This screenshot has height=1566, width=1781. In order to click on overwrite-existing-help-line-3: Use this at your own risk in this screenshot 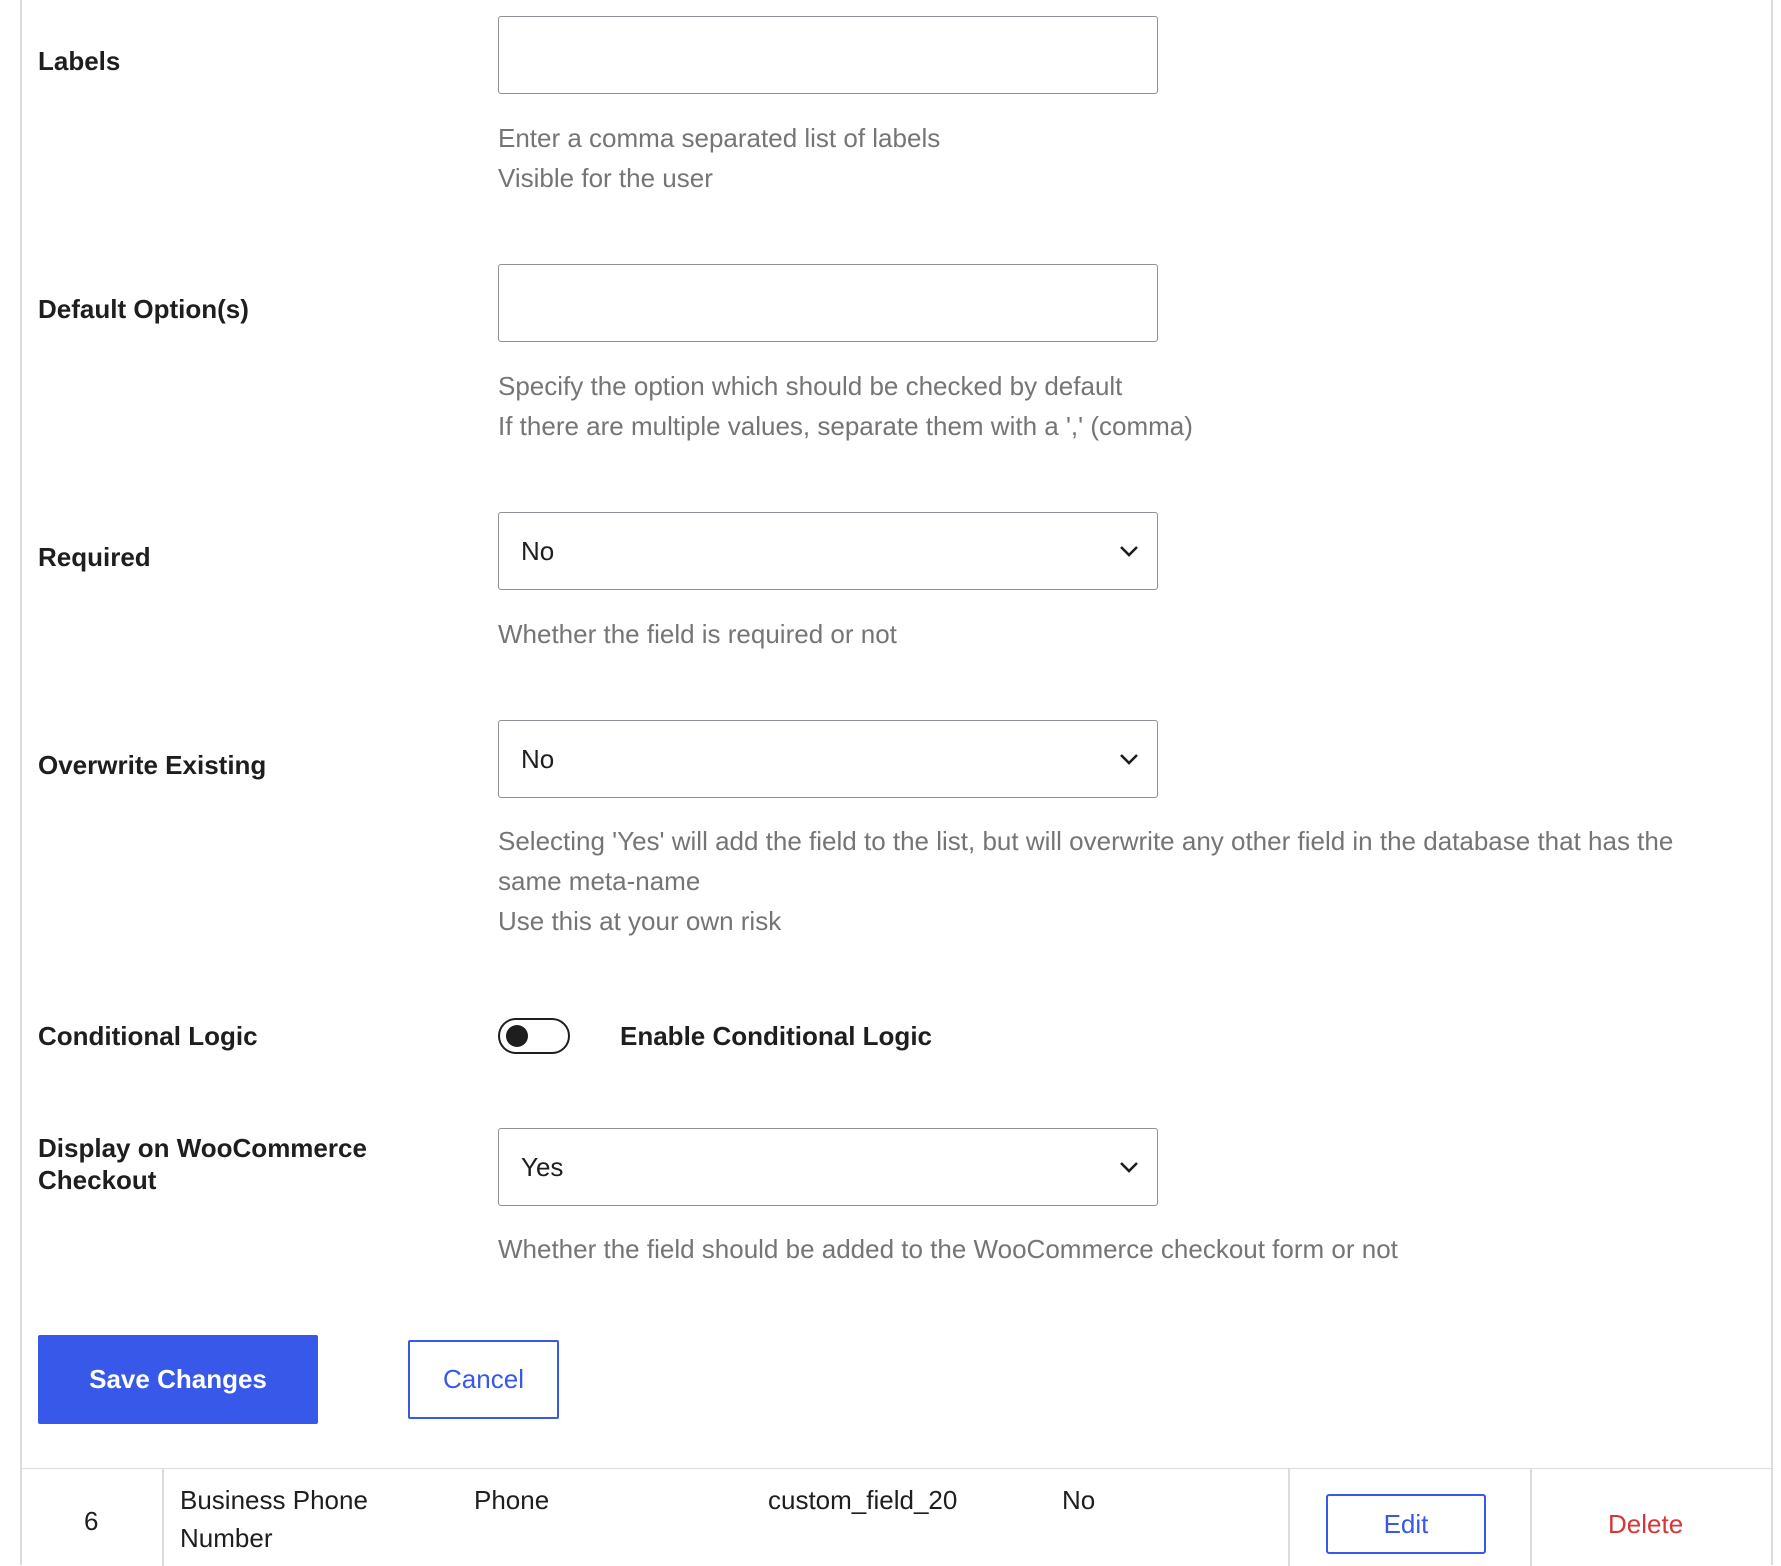, I will do `click(640, 921)`.